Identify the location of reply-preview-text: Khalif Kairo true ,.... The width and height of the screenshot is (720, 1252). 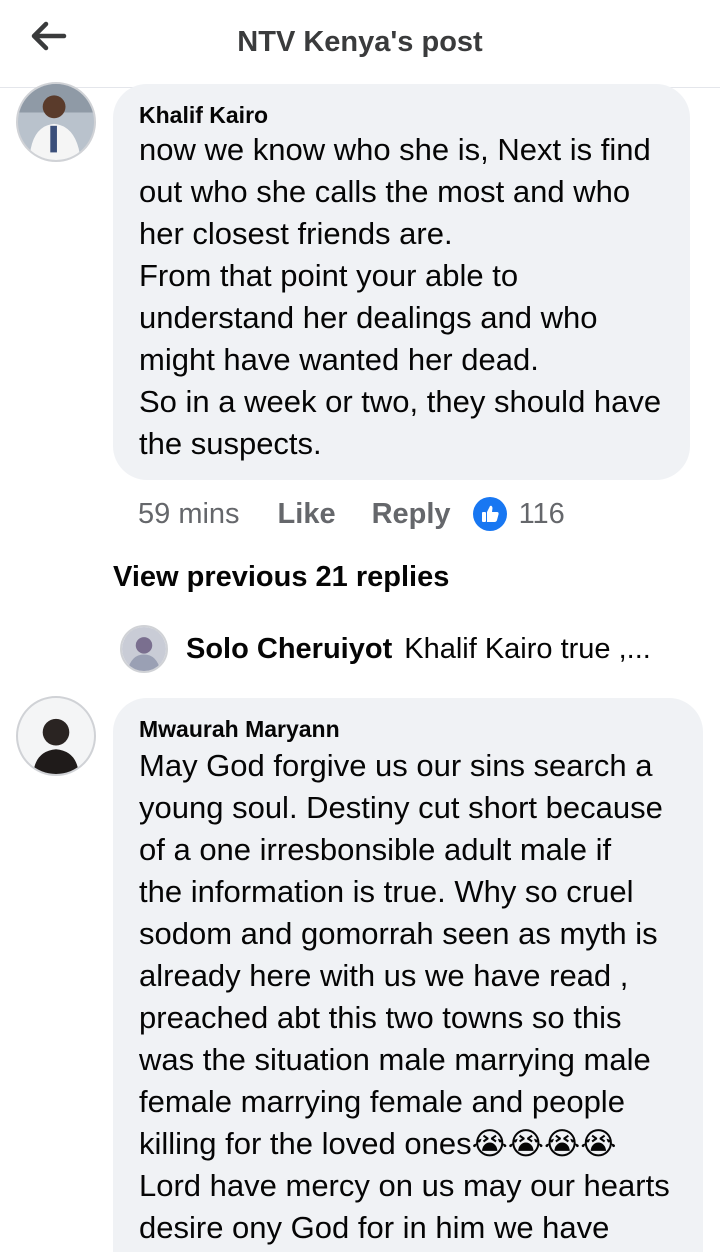
(527, 649).